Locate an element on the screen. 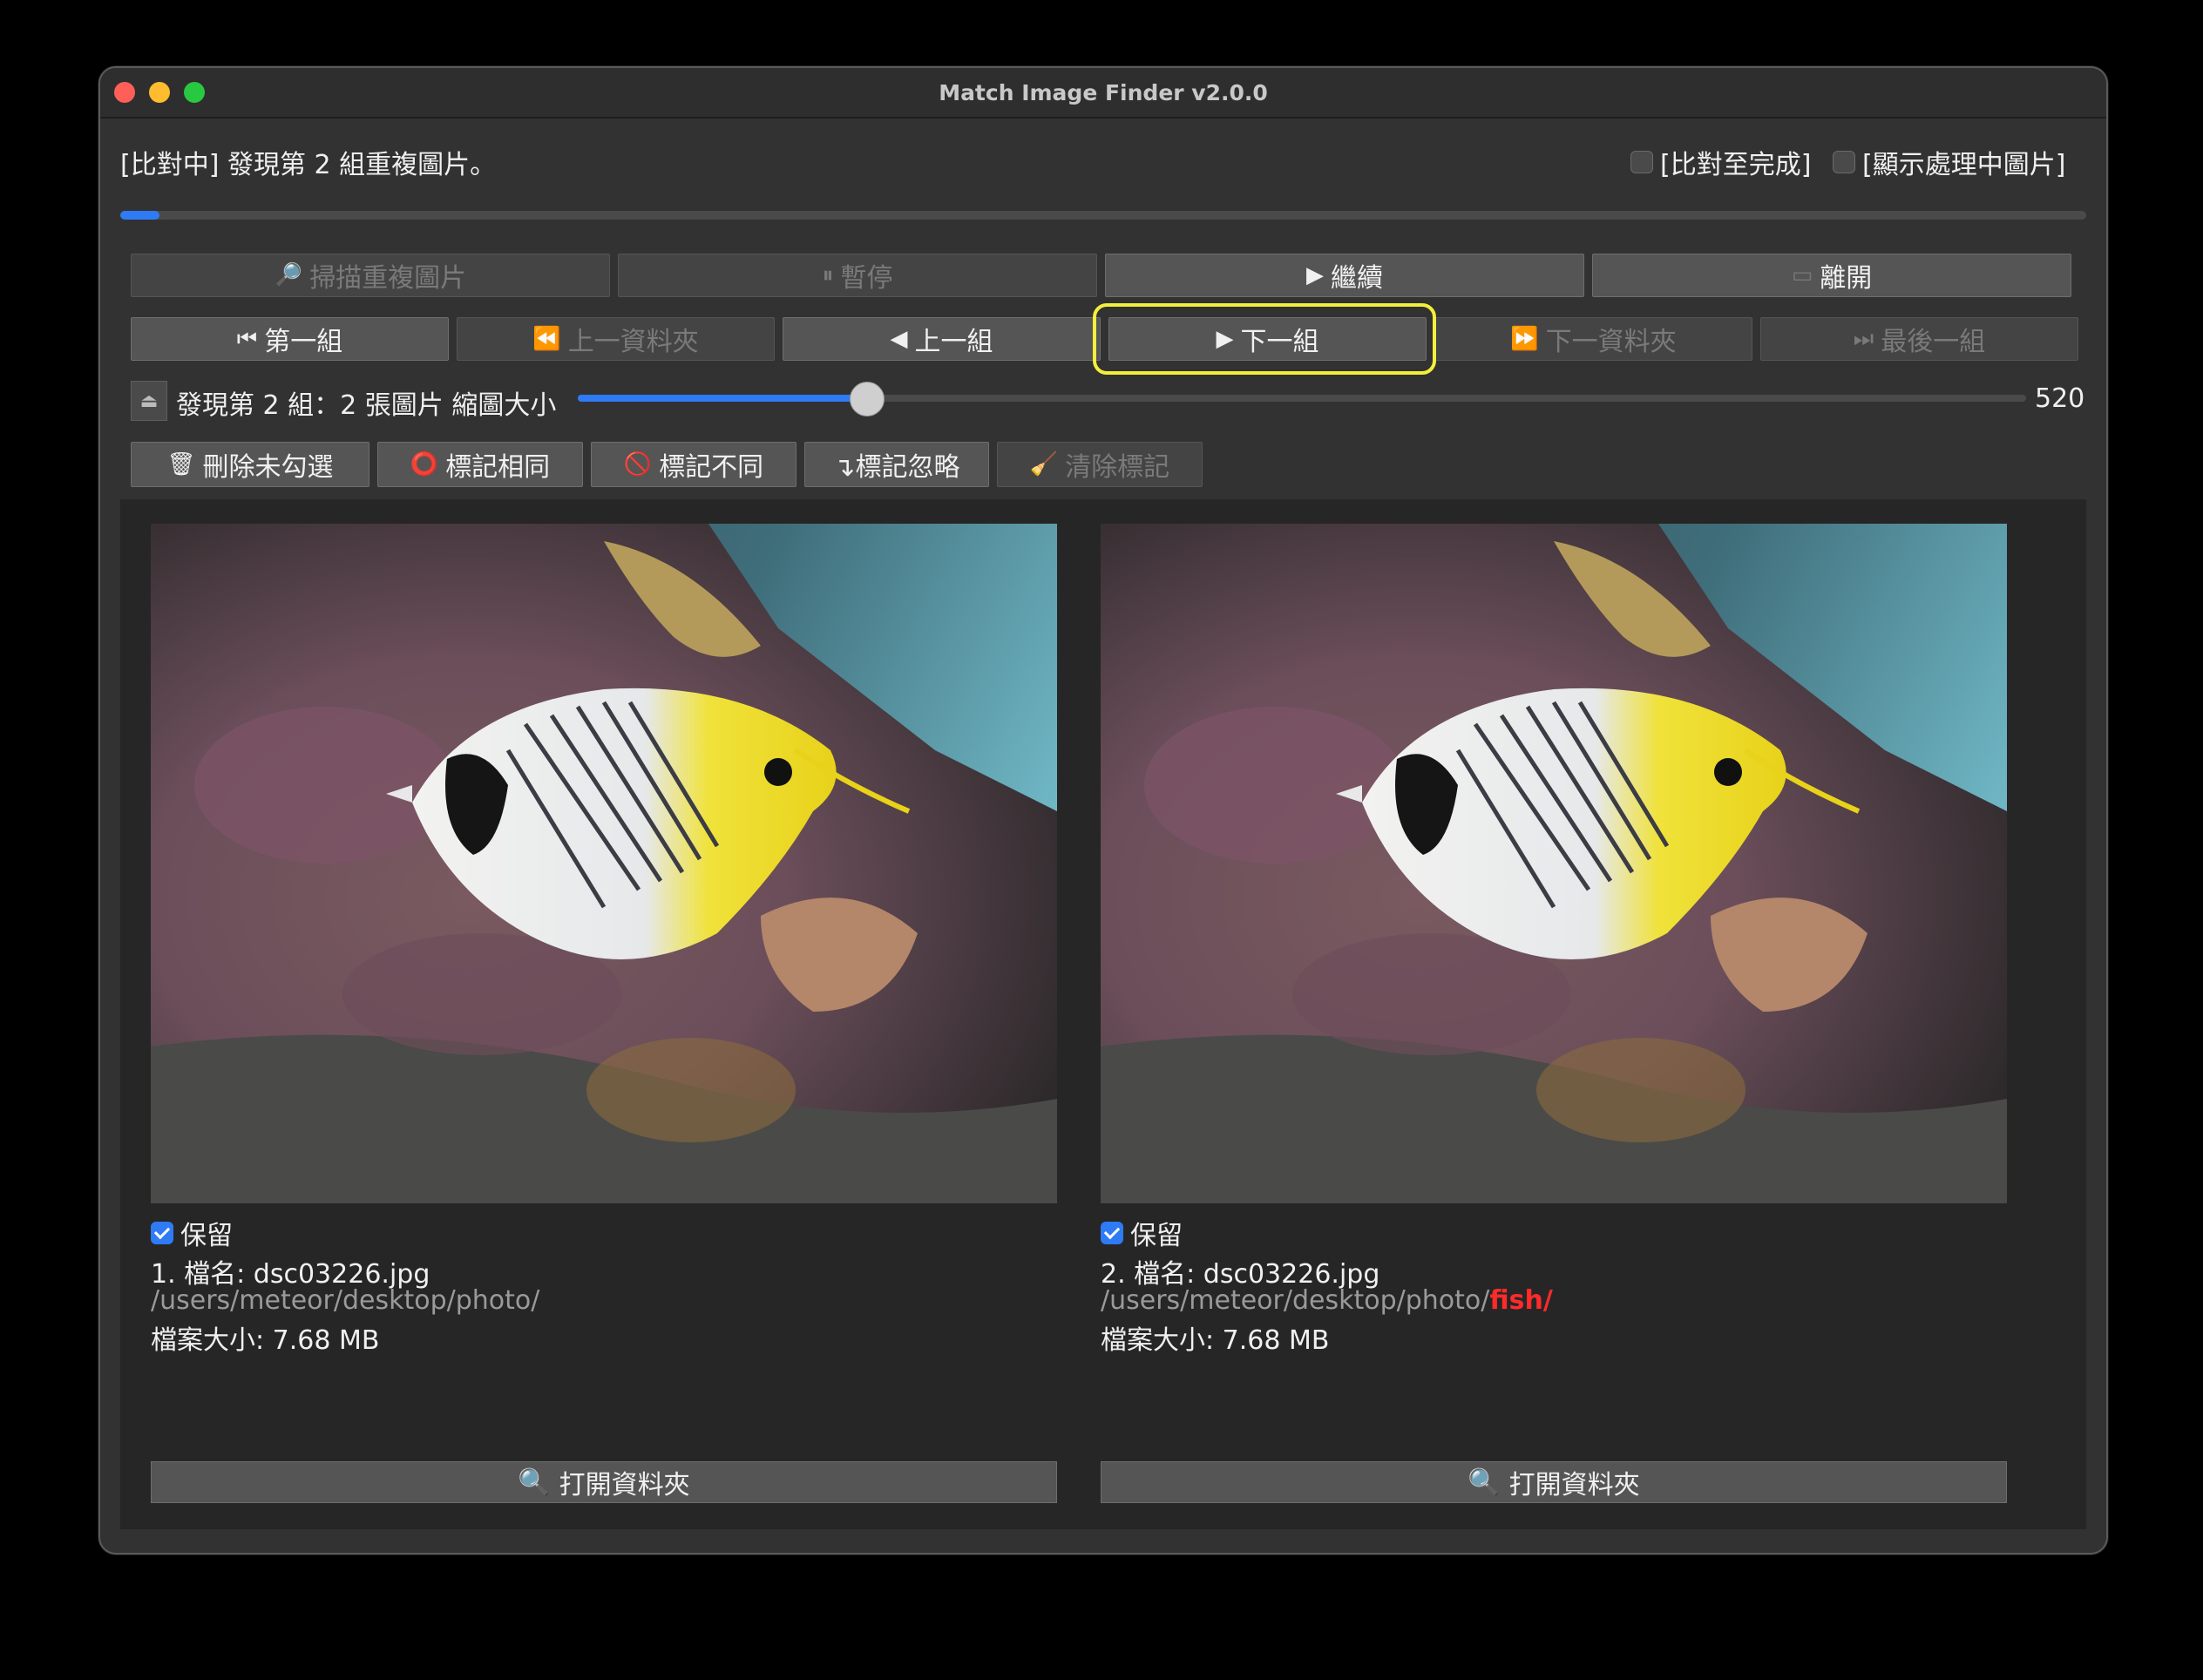  file-path-base-1: /users/meteor/desktop/photo/ is located at coordinates (346, 1300).